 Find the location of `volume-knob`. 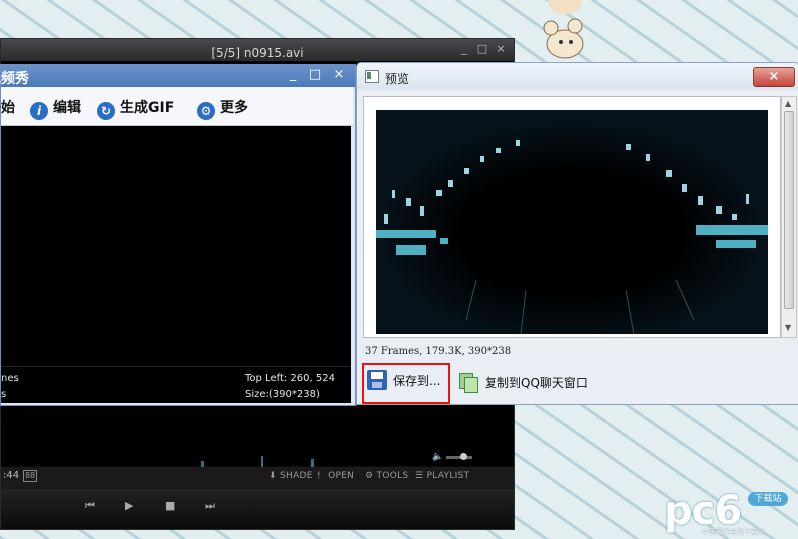

volume-knob is located at coordinates (463, 456).